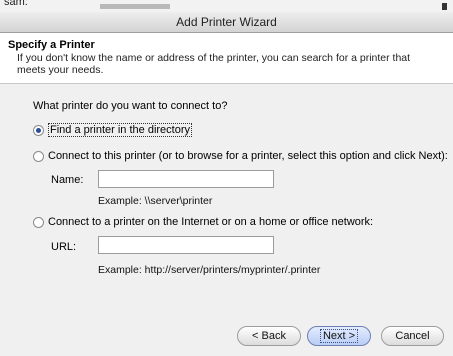 The image size is (453, 356). I want to click on back-button-label: < Back, so click(269, 336).